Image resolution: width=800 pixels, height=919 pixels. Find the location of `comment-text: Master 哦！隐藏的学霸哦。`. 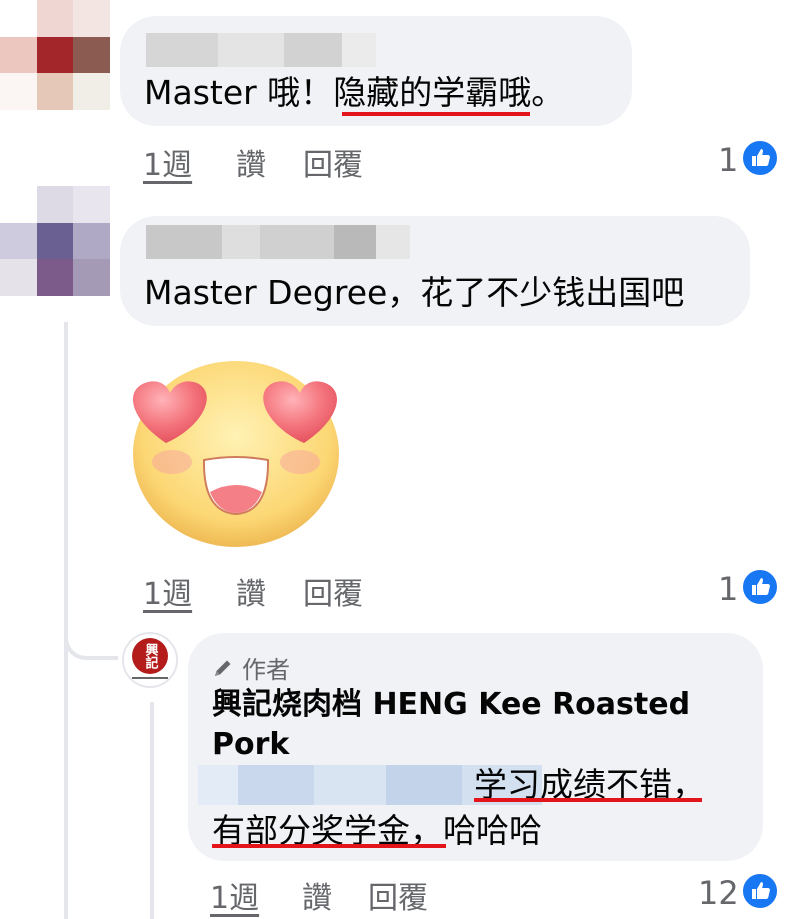

comment-text: Master 哦！隐藏的学霸哦。 is located at coordinates (354, 92).